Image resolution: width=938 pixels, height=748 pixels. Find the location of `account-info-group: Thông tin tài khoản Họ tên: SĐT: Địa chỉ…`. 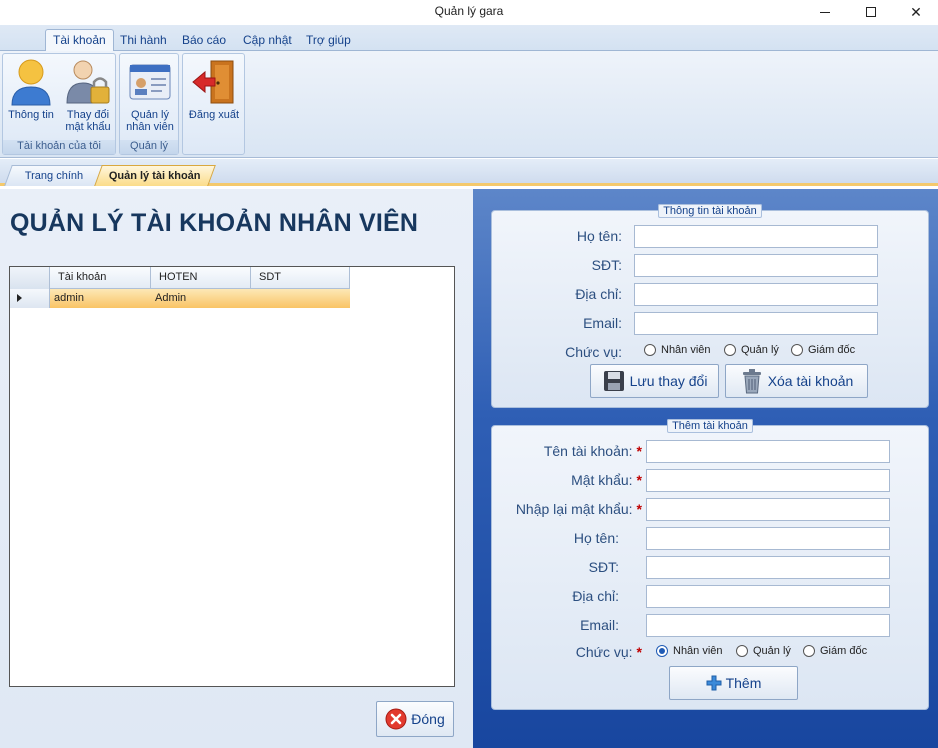

account-info-group: Thông tin tài khoản Họ tên: SĐT: Địa chỉ… is located at coordinates (710, 306).